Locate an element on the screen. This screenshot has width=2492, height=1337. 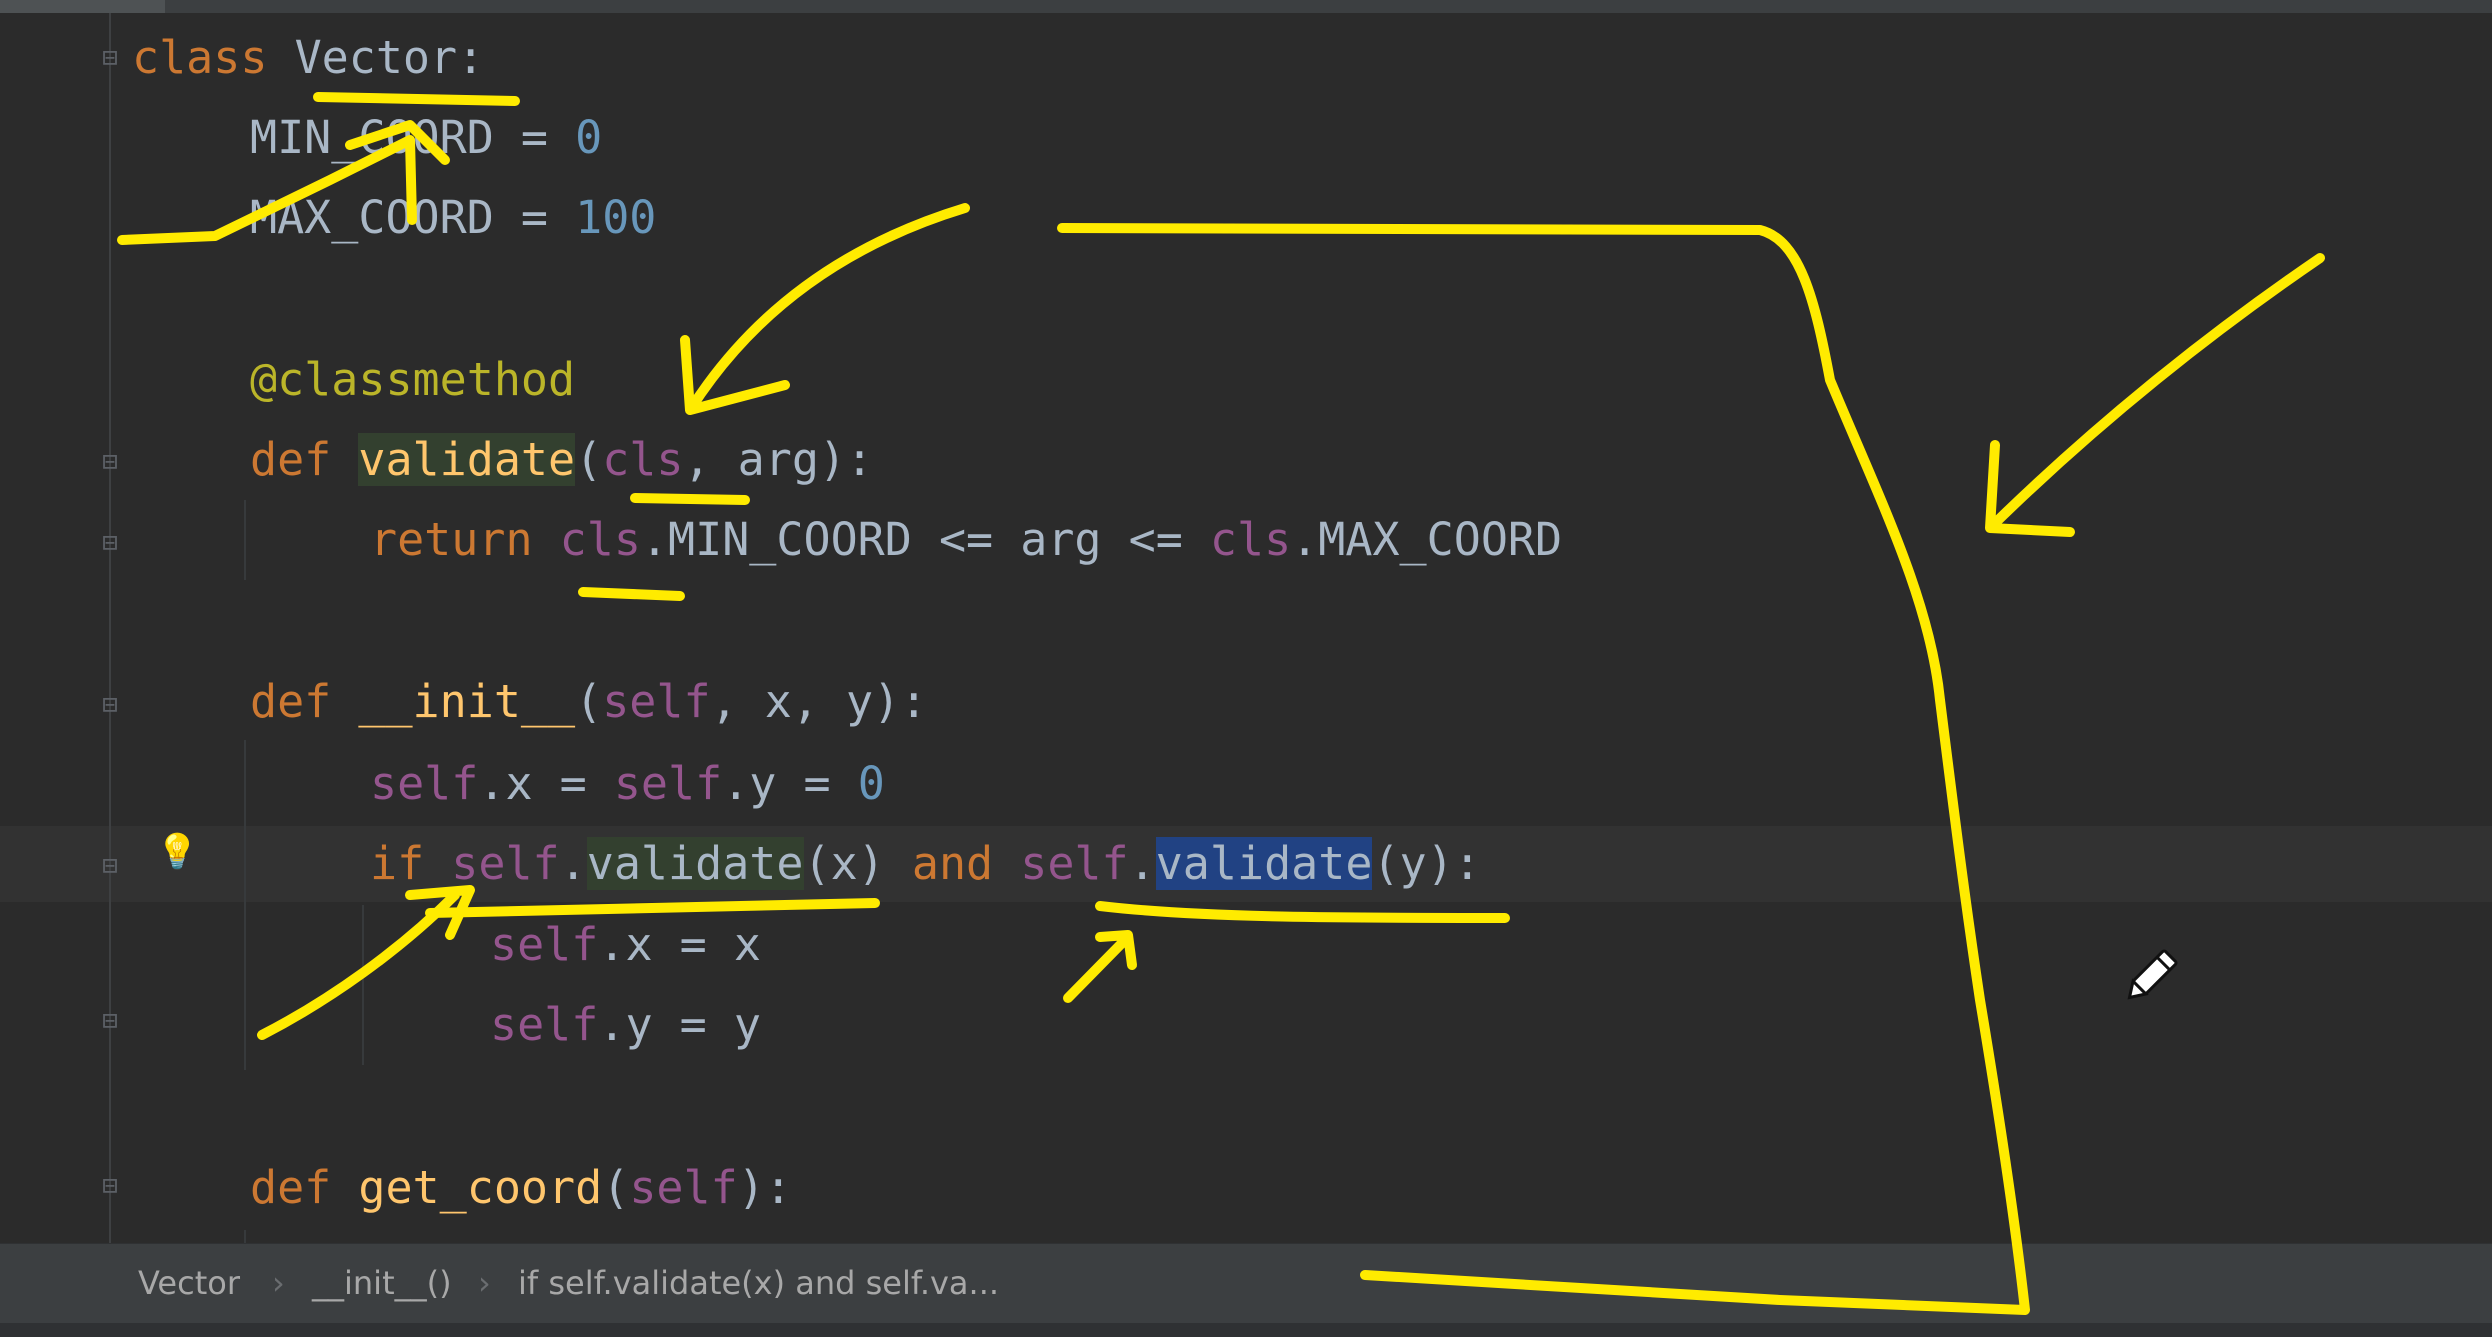
function-name: __init__ is located at coordinates (467, 701).